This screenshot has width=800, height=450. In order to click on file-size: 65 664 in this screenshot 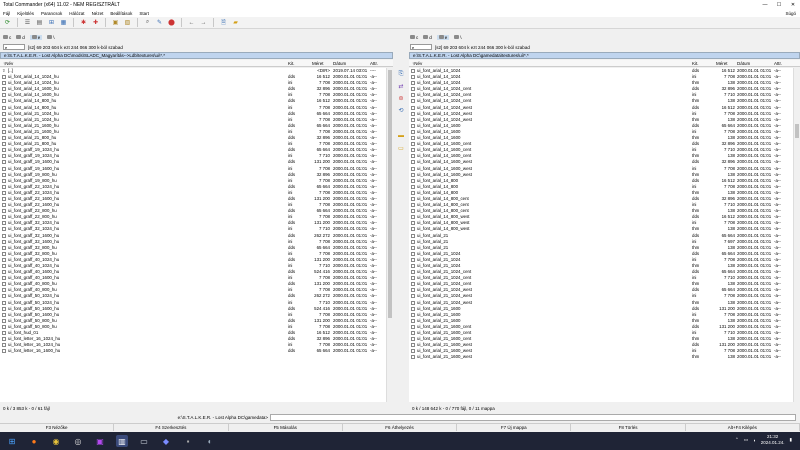, I will do `click(728, 272)`.